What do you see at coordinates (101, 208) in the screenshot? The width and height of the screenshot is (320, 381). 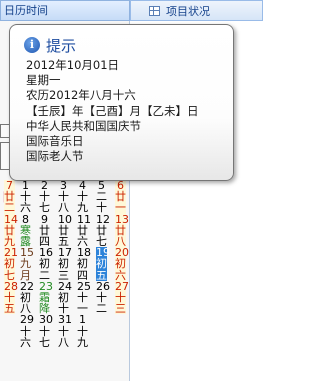 I see `calendar-lunar-char: 十` at bounding box center [101, 208].